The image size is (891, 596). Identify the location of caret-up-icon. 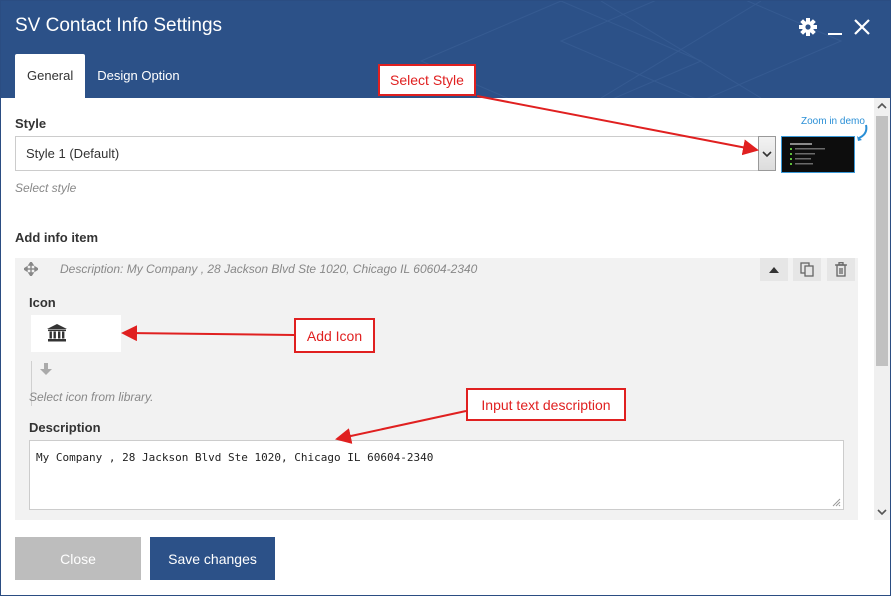
(774, 269).